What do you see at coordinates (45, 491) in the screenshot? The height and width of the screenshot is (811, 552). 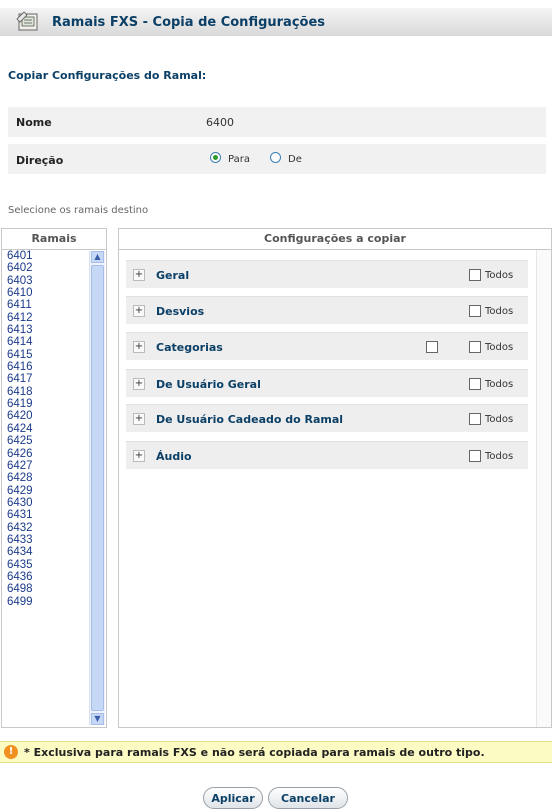 I see `list-item: 6429` at bounding box center [45, 491].